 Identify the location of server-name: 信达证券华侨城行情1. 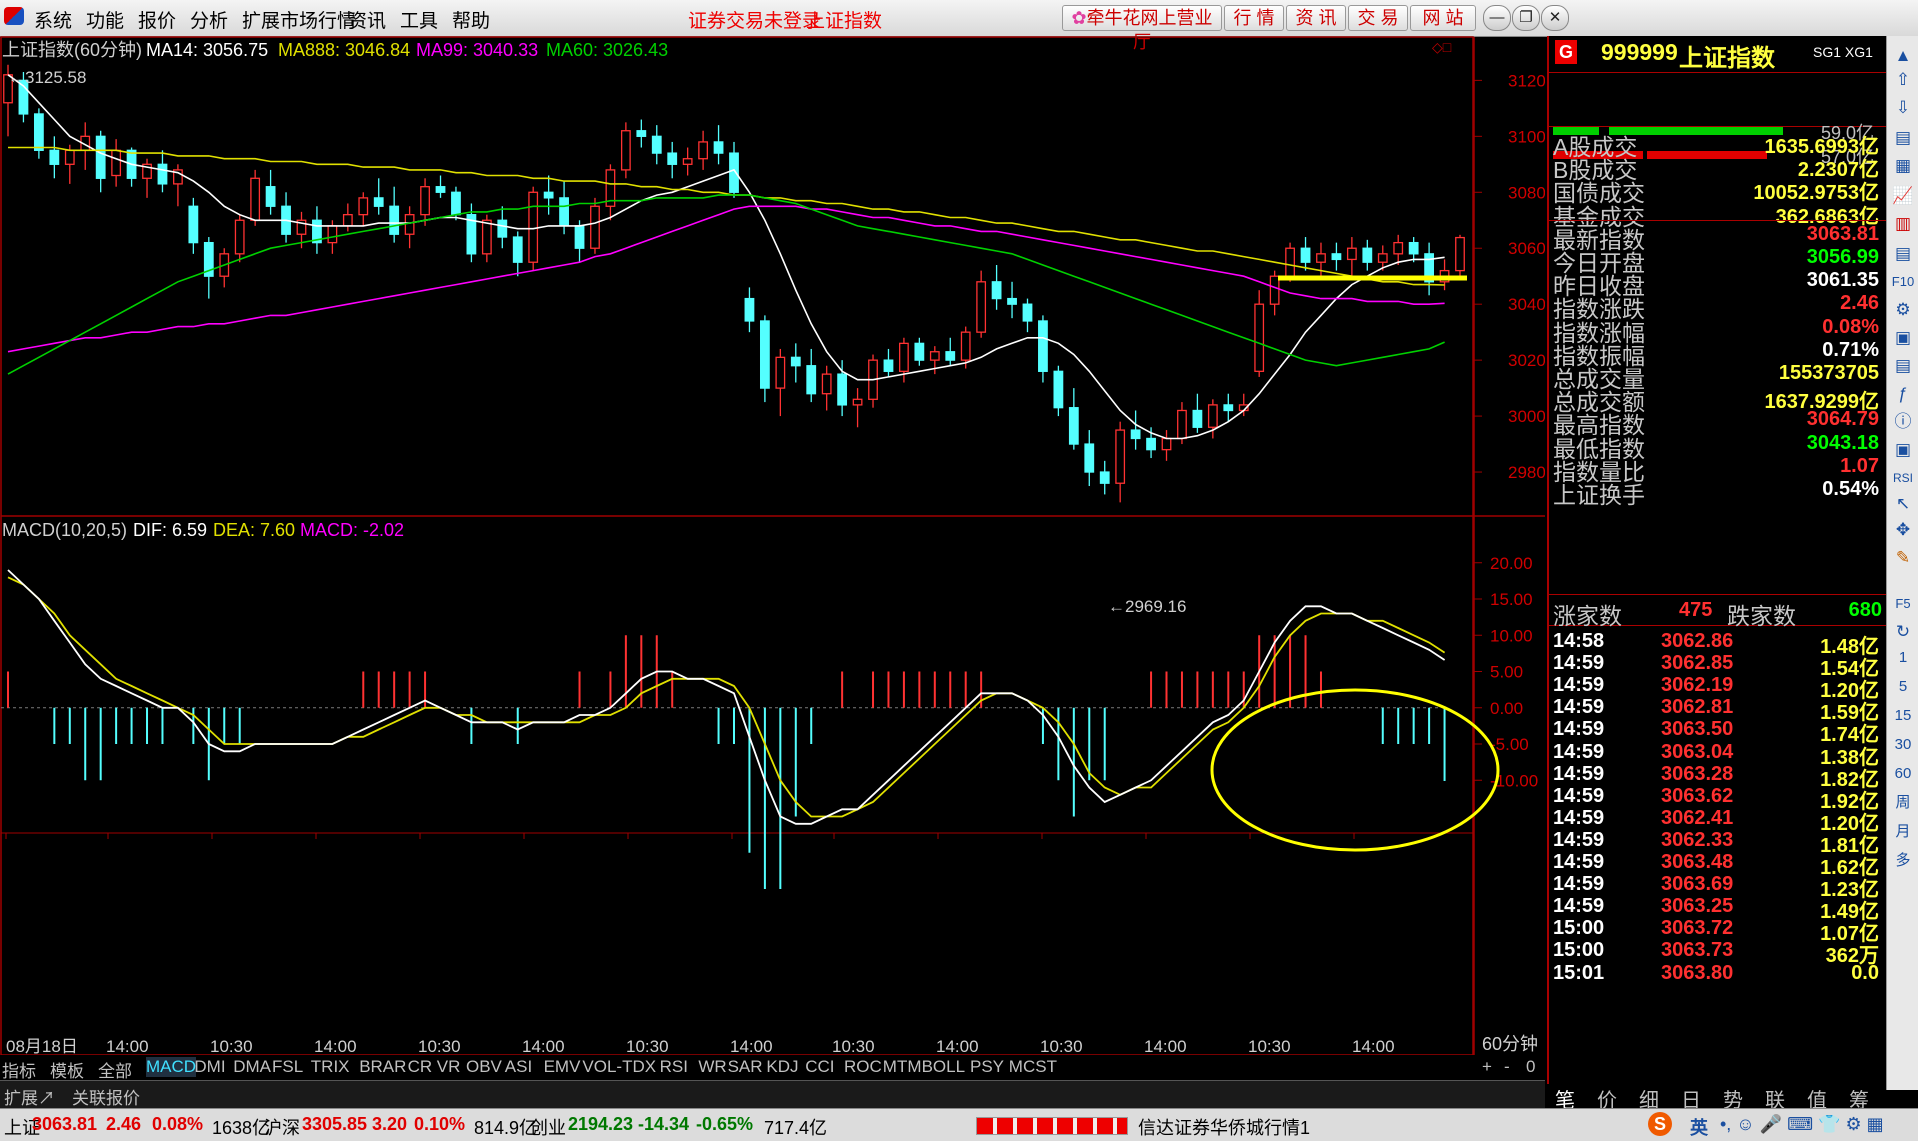
(1224, 1127).